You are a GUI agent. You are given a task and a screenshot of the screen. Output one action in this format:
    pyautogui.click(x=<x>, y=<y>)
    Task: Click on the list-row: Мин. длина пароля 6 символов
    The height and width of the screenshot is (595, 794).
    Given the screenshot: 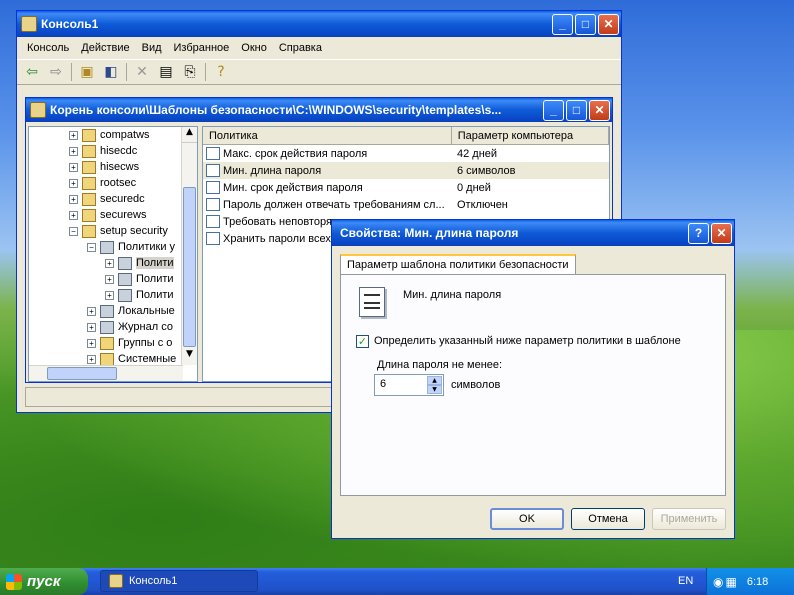 What is the action you would take?
    pyautogui.click(x=406, y=170)
    